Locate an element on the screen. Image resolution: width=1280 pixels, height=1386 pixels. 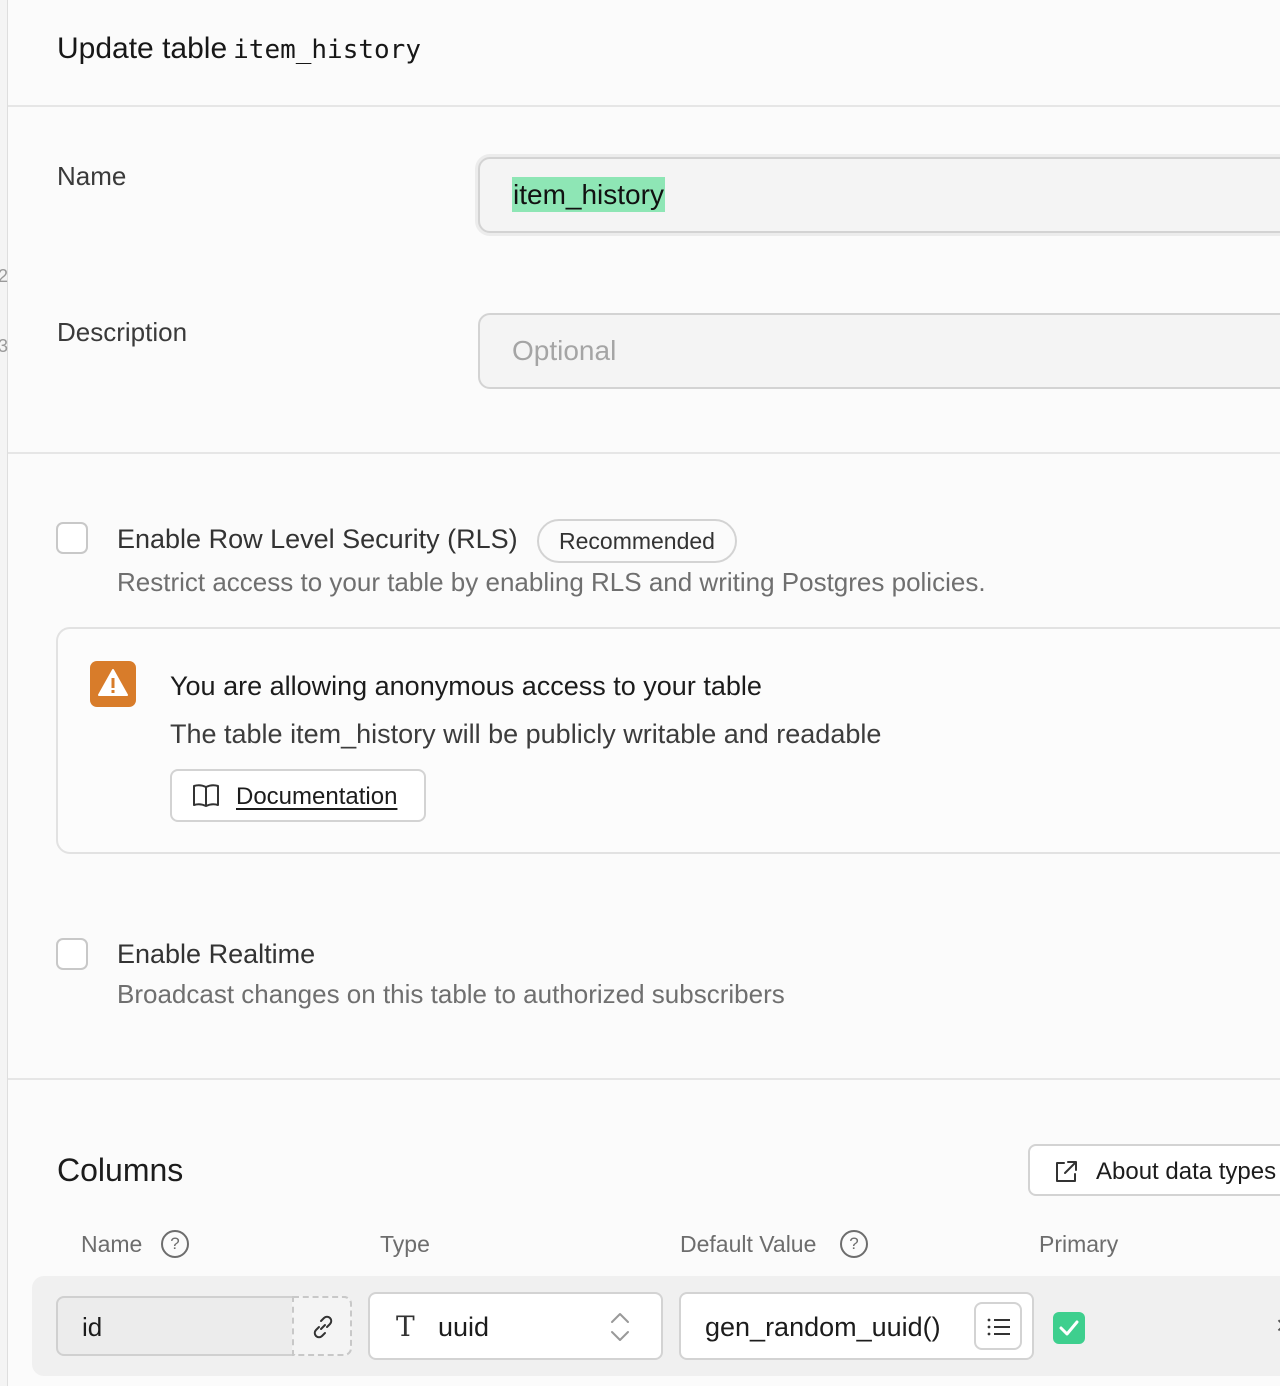
default-value-text: gen_random_uuid() is located at coordinates (823, 1327).